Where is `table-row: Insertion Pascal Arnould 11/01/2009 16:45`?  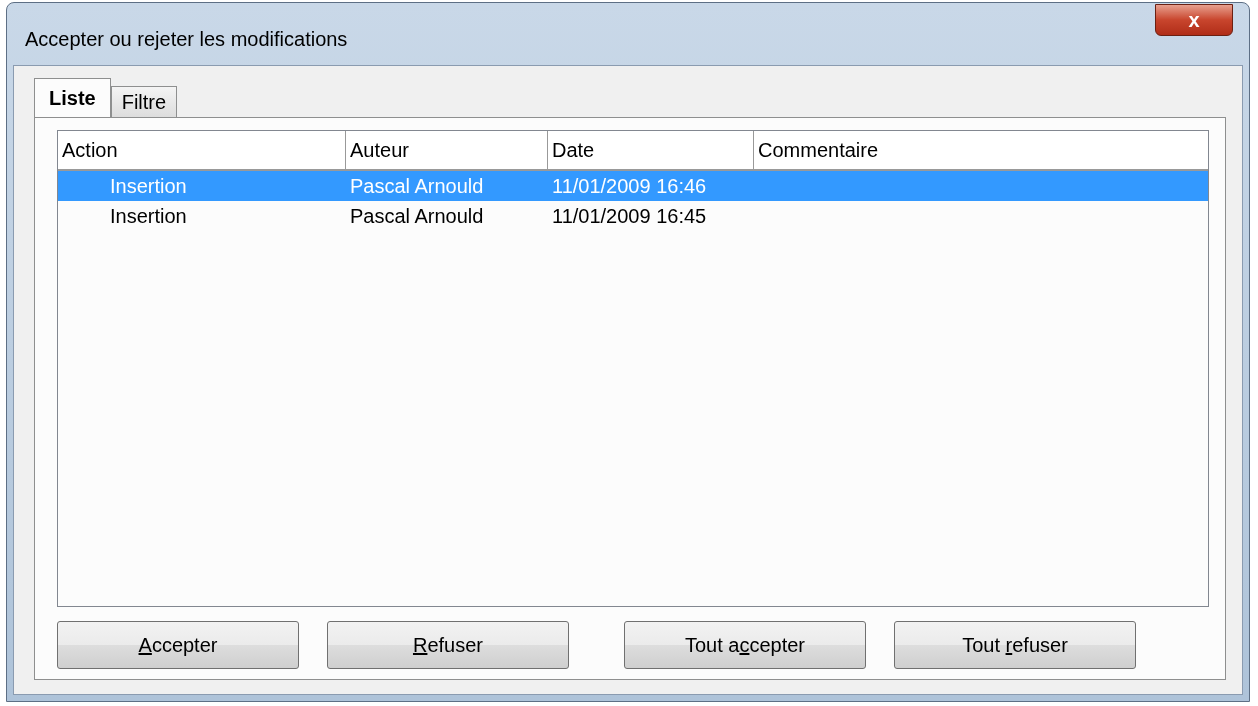
table-row: Insertion Pascal Arnould 11/01/2009 16:45 is located at coordinates (633, 216).